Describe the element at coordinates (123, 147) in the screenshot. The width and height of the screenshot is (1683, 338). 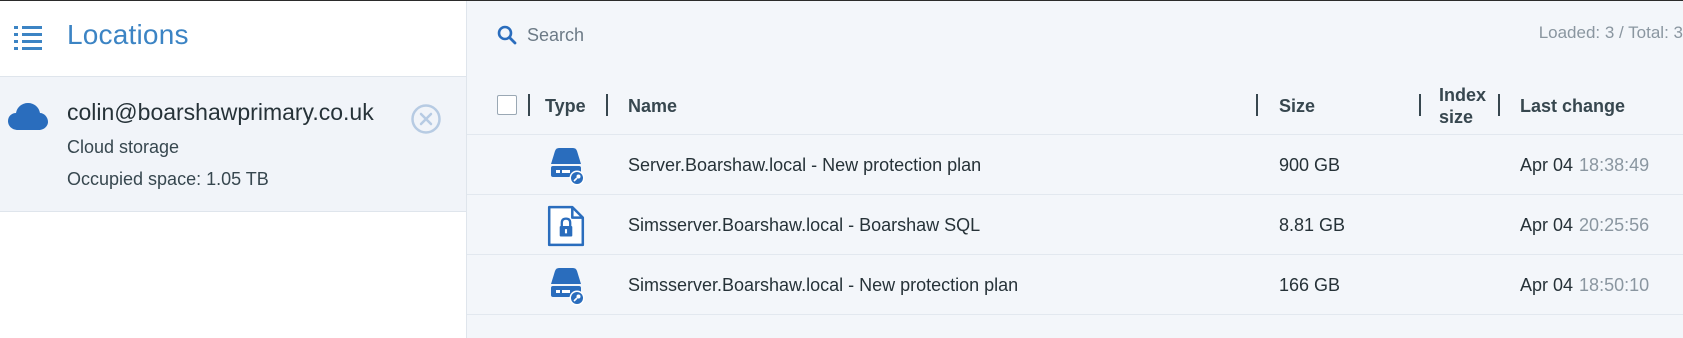
I see `location-type: Cloud storage` at that location.